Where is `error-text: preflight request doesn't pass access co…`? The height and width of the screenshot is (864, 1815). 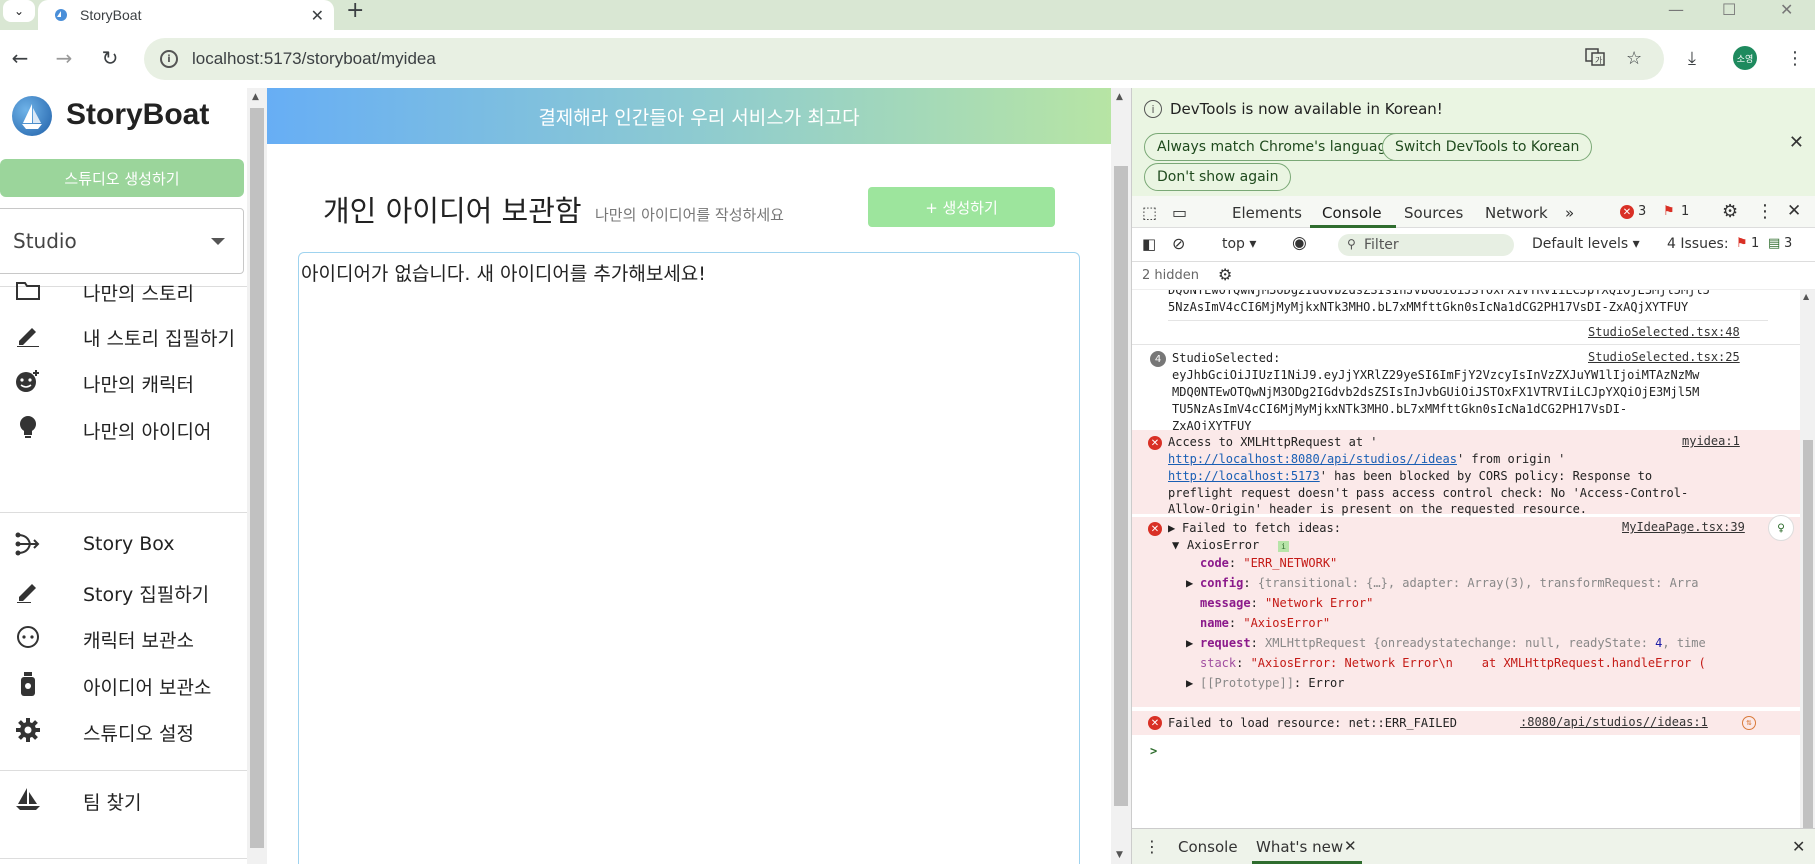
error-text: preflight request doesn't pass access co… is located at coordinates (1428, 493).